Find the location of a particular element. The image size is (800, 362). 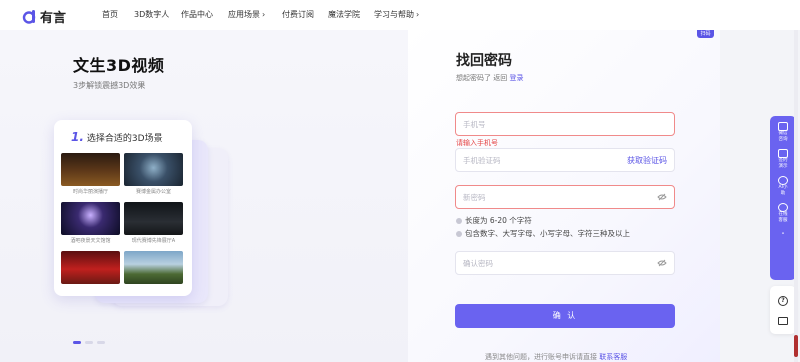

nav-item-label: 付费订阅 is located at coordinates (298, 14).